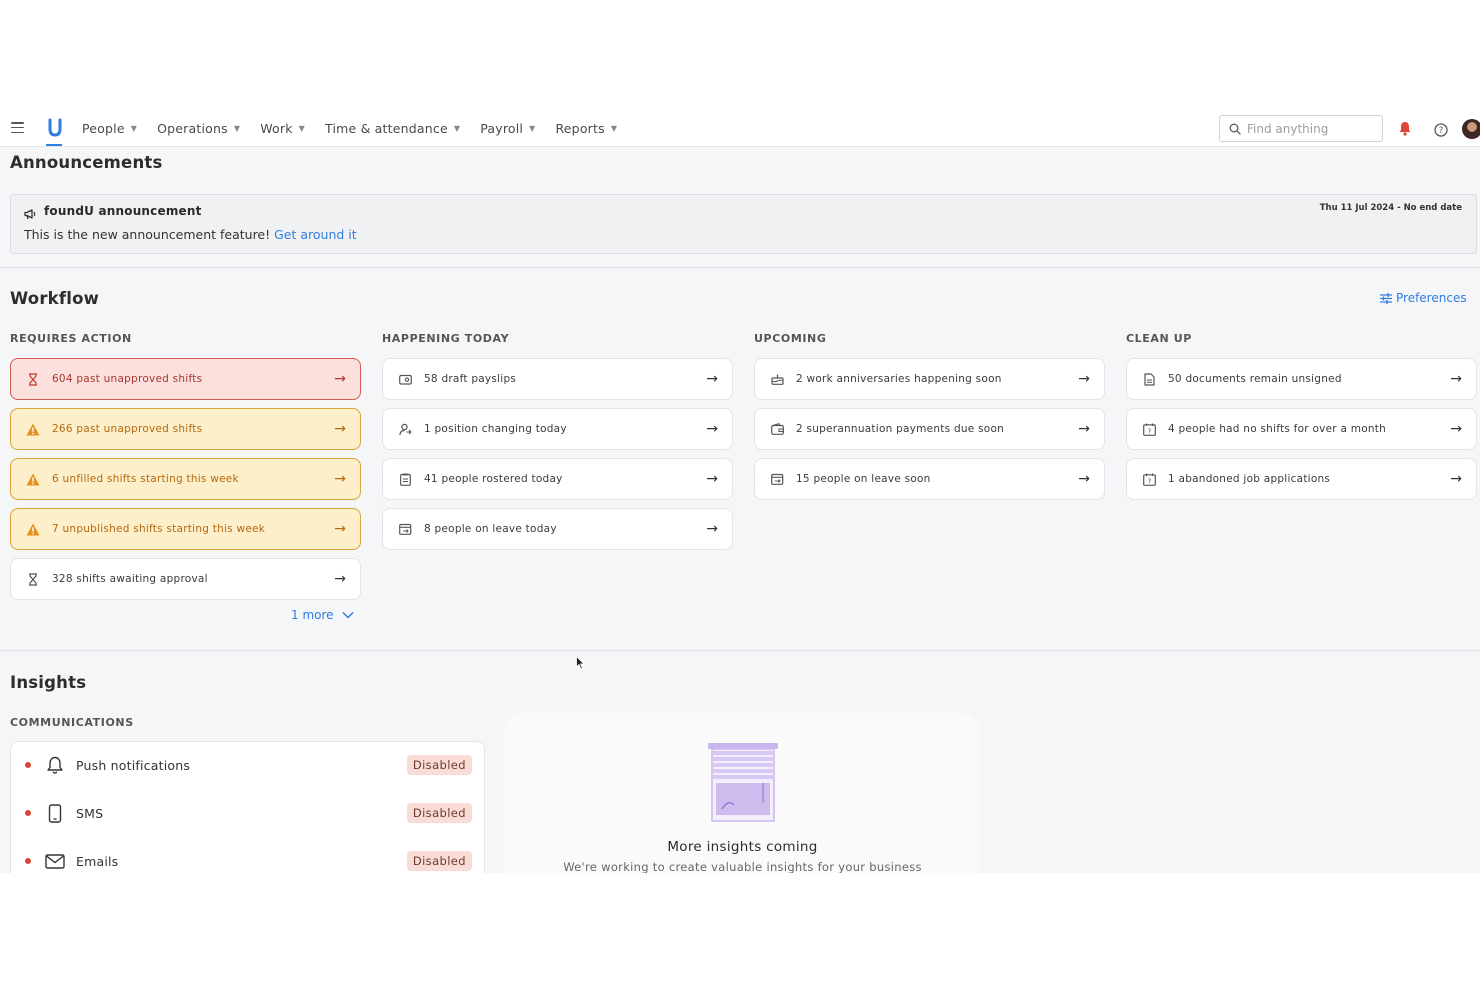  Describe the element at coordinates (30, 214) in the screenshot. I see `megaphone-icon` at that location.